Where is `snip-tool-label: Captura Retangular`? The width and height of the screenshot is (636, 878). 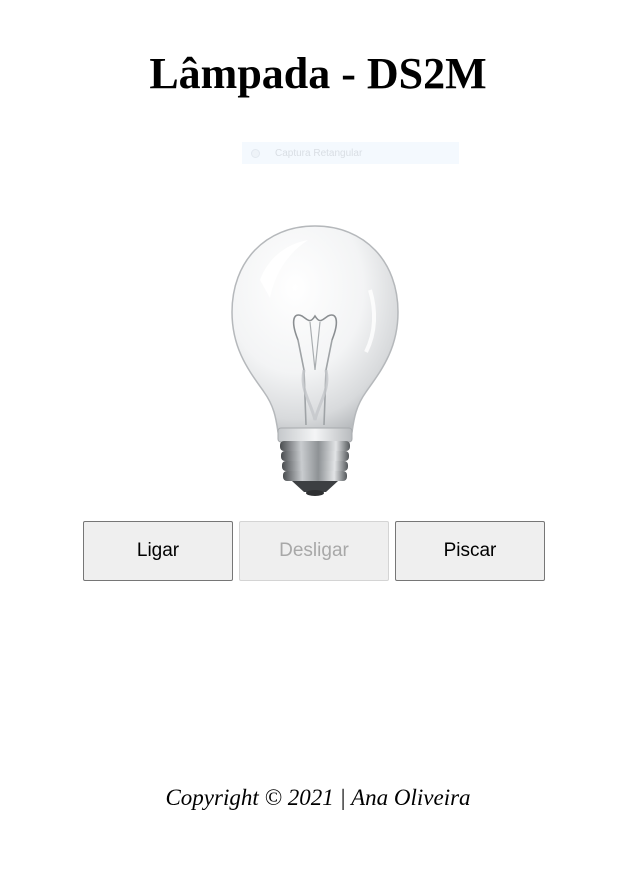
snip-tool-label: Captura Retangular is located at coordinates (319, 153).